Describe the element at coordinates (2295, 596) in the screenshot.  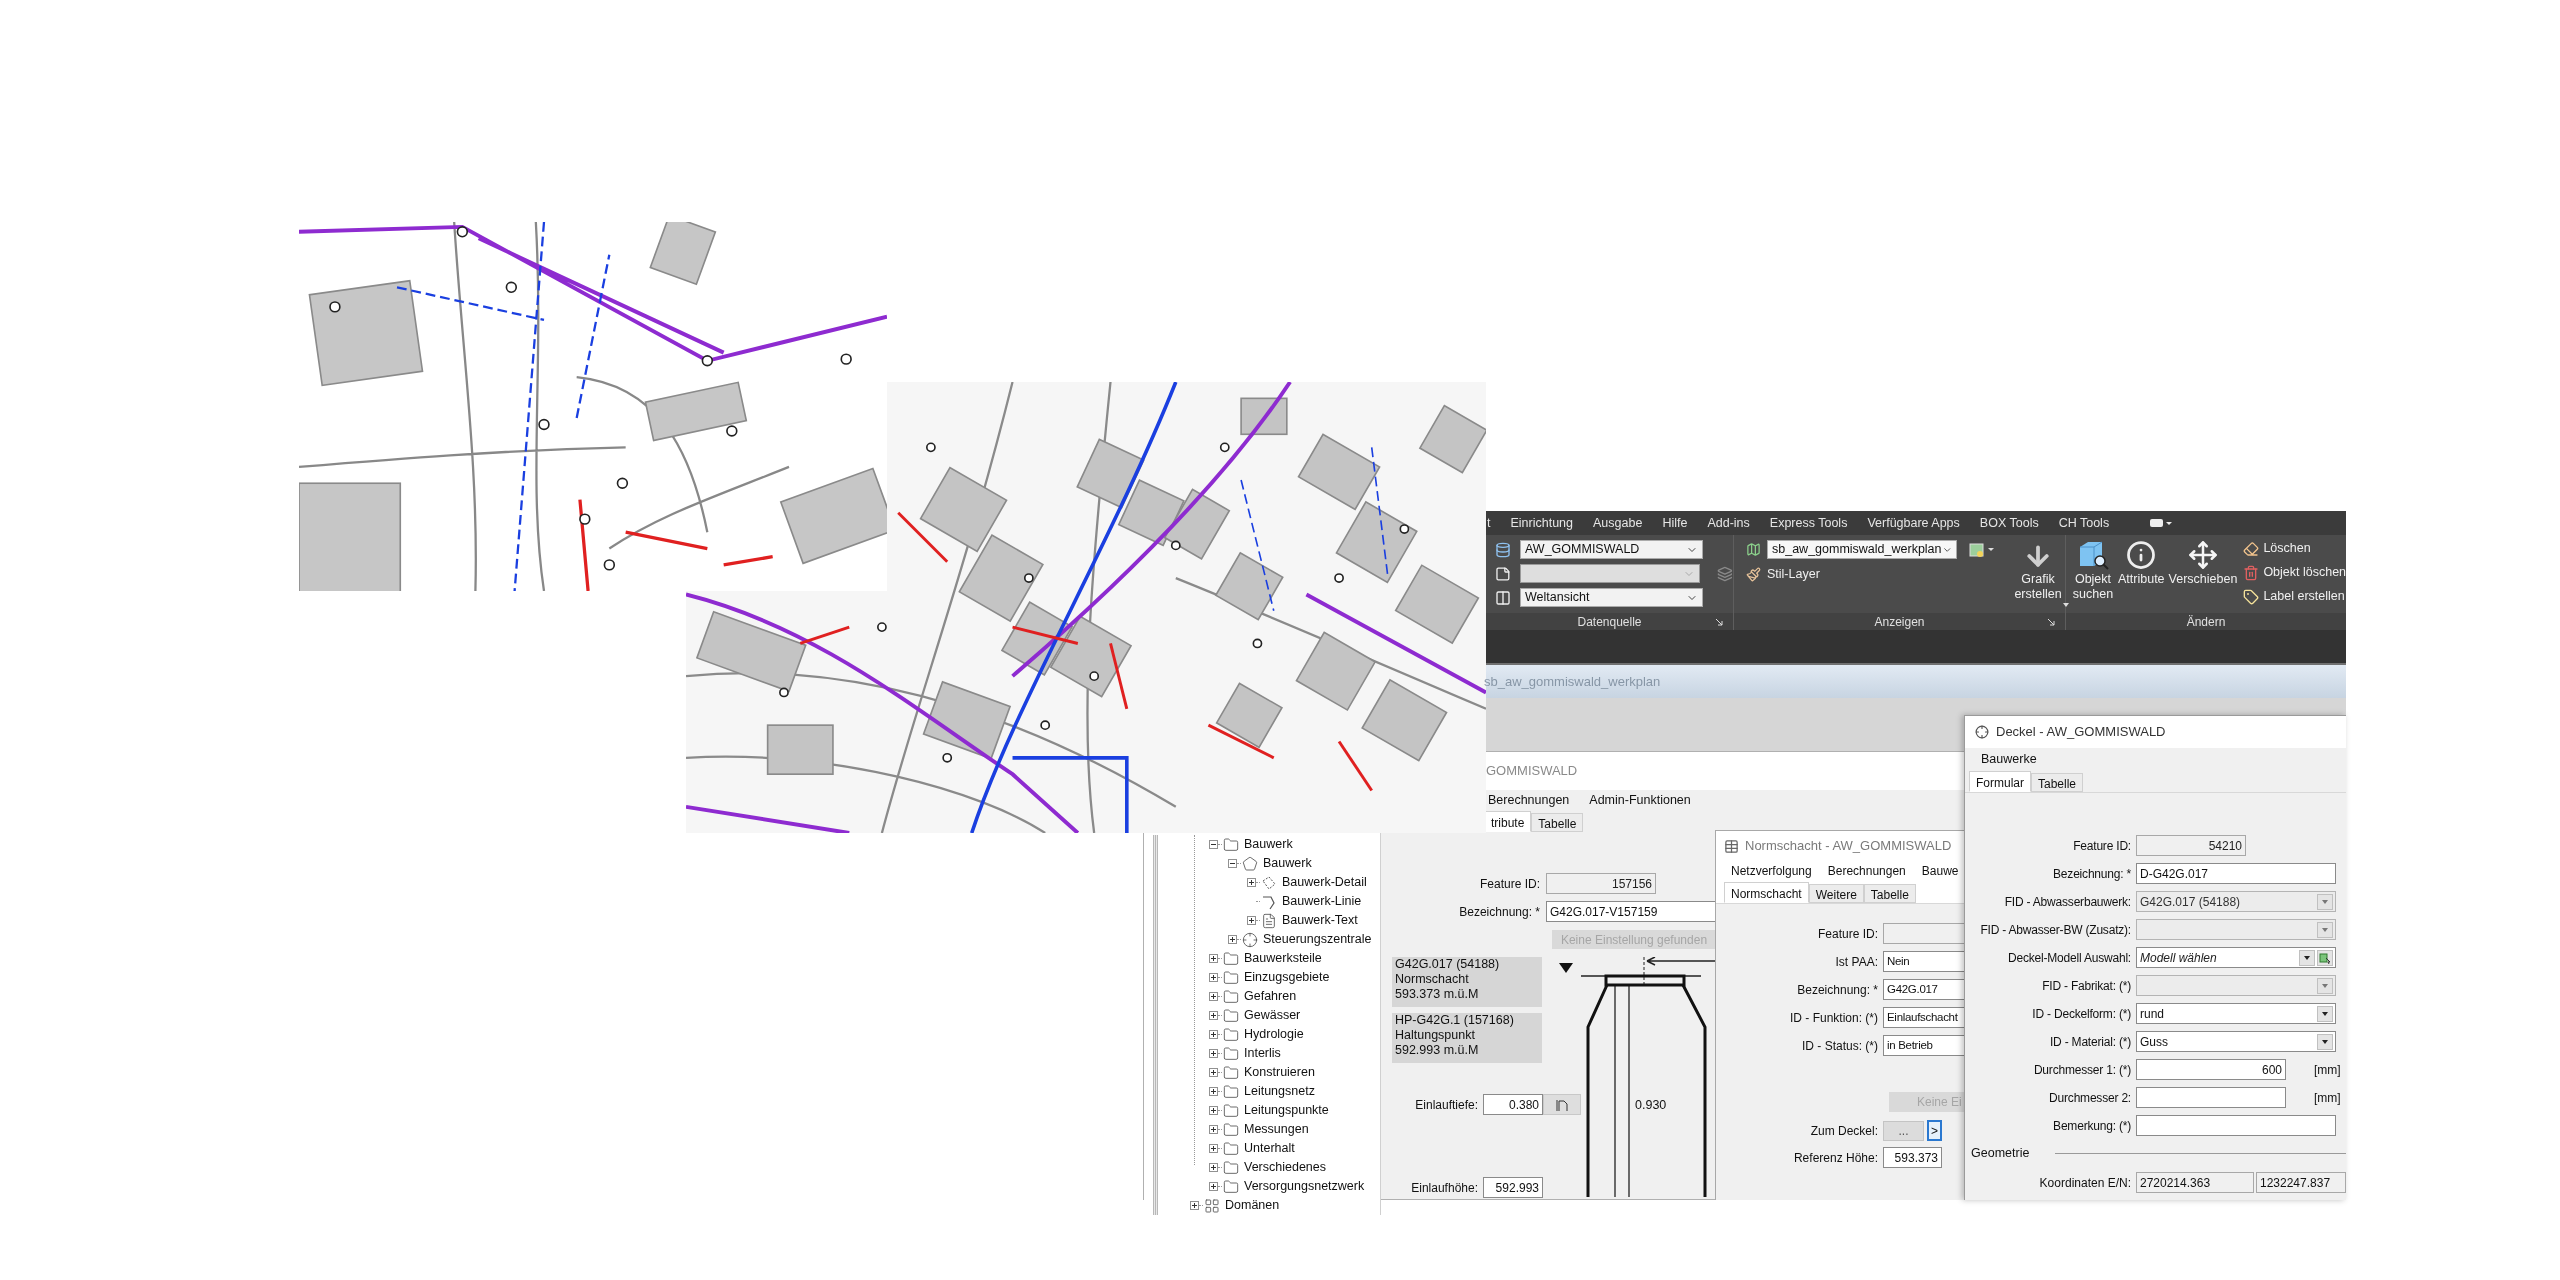
I see `ribbon-button: Label erstellen` at that location.